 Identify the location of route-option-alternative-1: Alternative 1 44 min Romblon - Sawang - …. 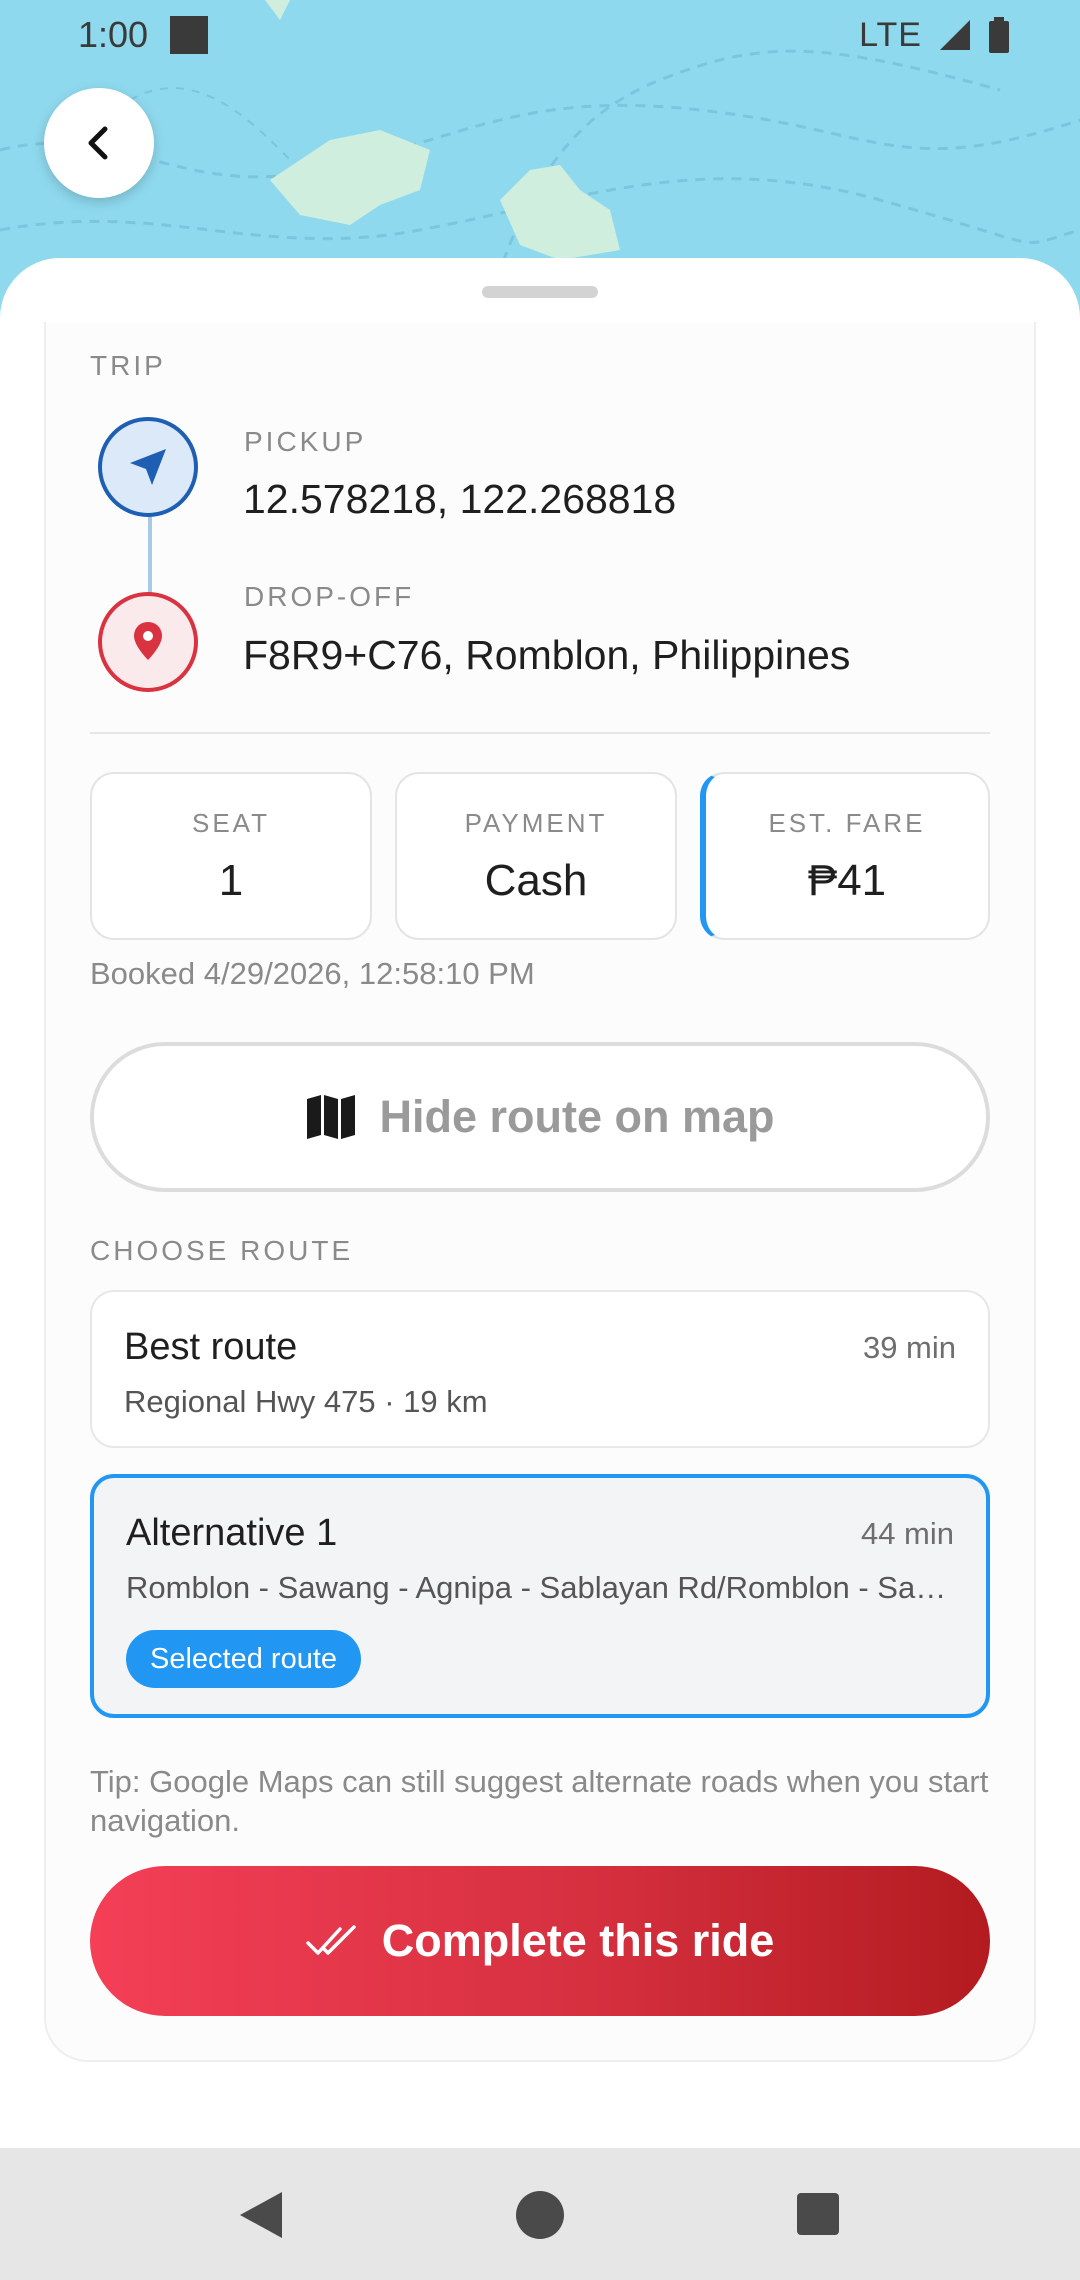
(540, 1596).